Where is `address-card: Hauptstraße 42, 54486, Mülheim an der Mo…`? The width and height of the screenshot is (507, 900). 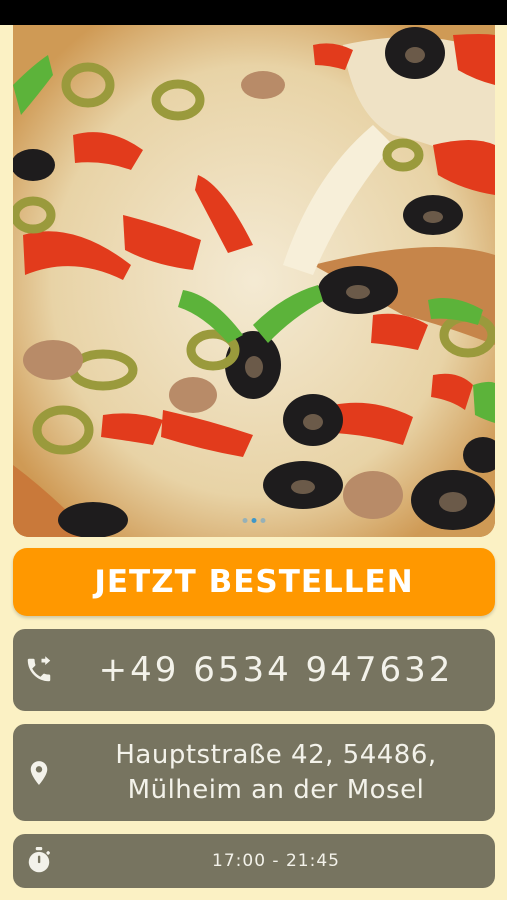 address-card: Hauptstraße 42, 54486, Mülheim an der Mo… is located at coordinates (254, 772).